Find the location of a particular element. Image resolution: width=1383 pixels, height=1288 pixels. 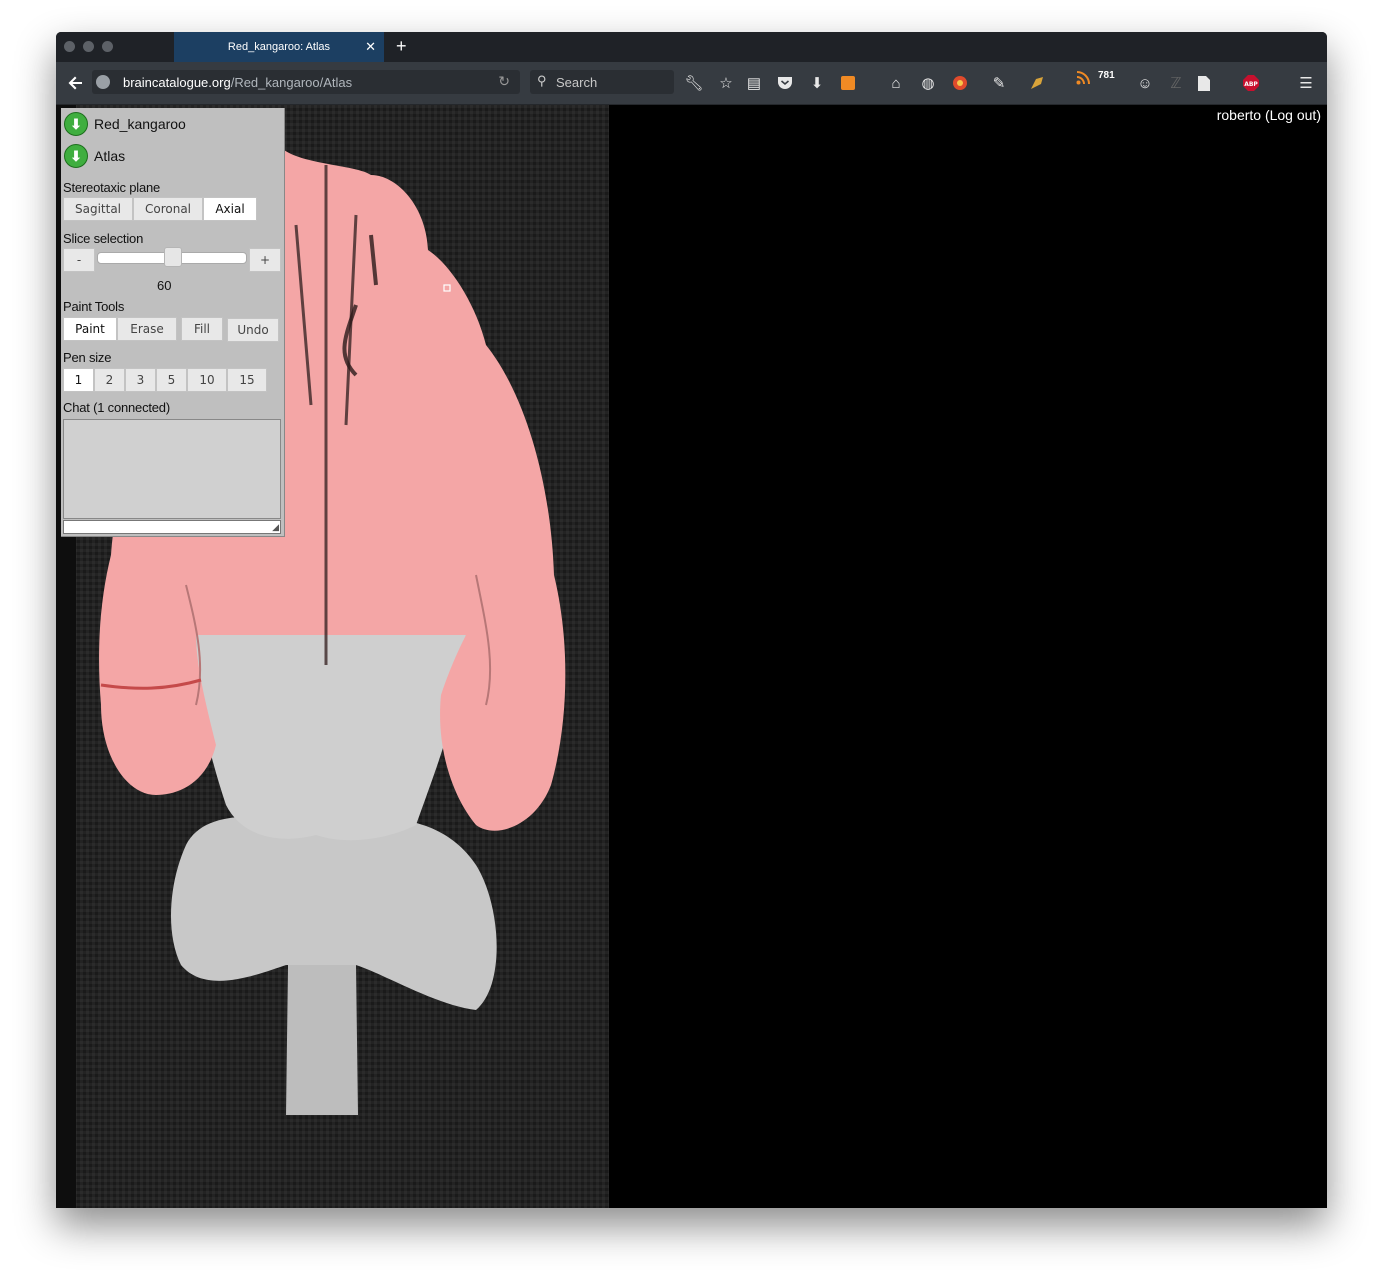

maximize-window-icon is located at coordinates (107, 46).